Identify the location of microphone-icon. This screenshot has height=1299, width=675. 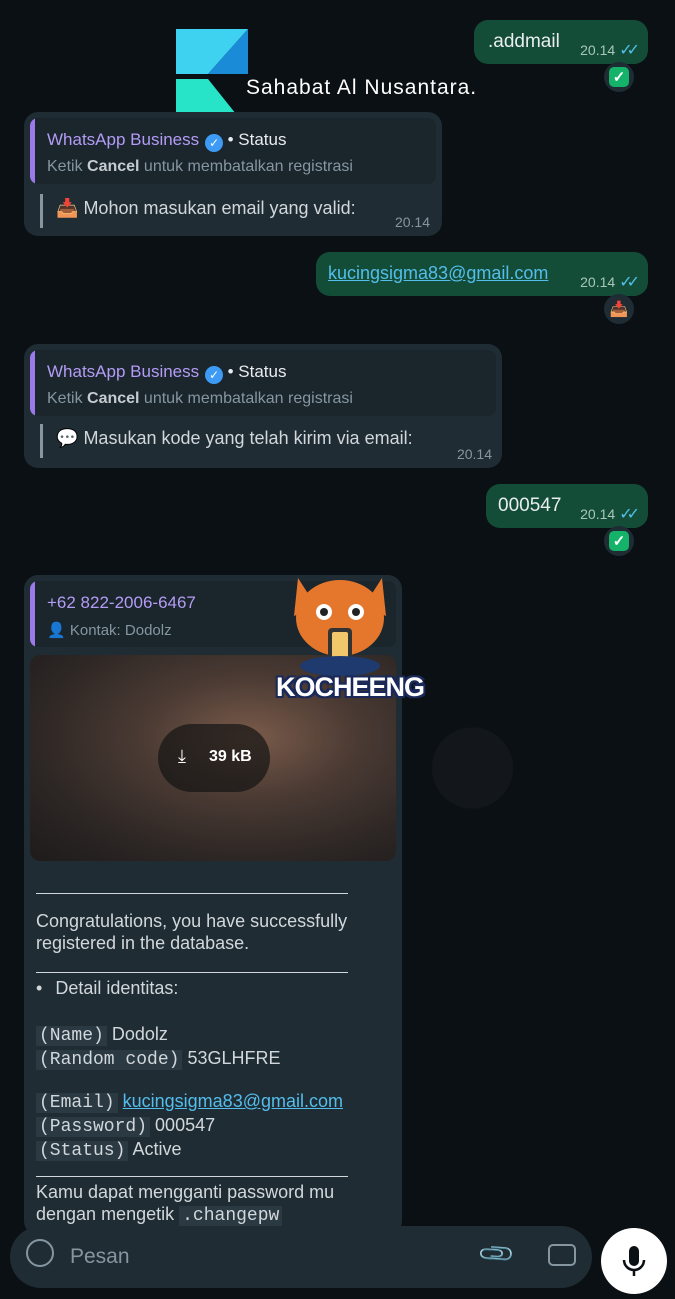
(634, 1261).